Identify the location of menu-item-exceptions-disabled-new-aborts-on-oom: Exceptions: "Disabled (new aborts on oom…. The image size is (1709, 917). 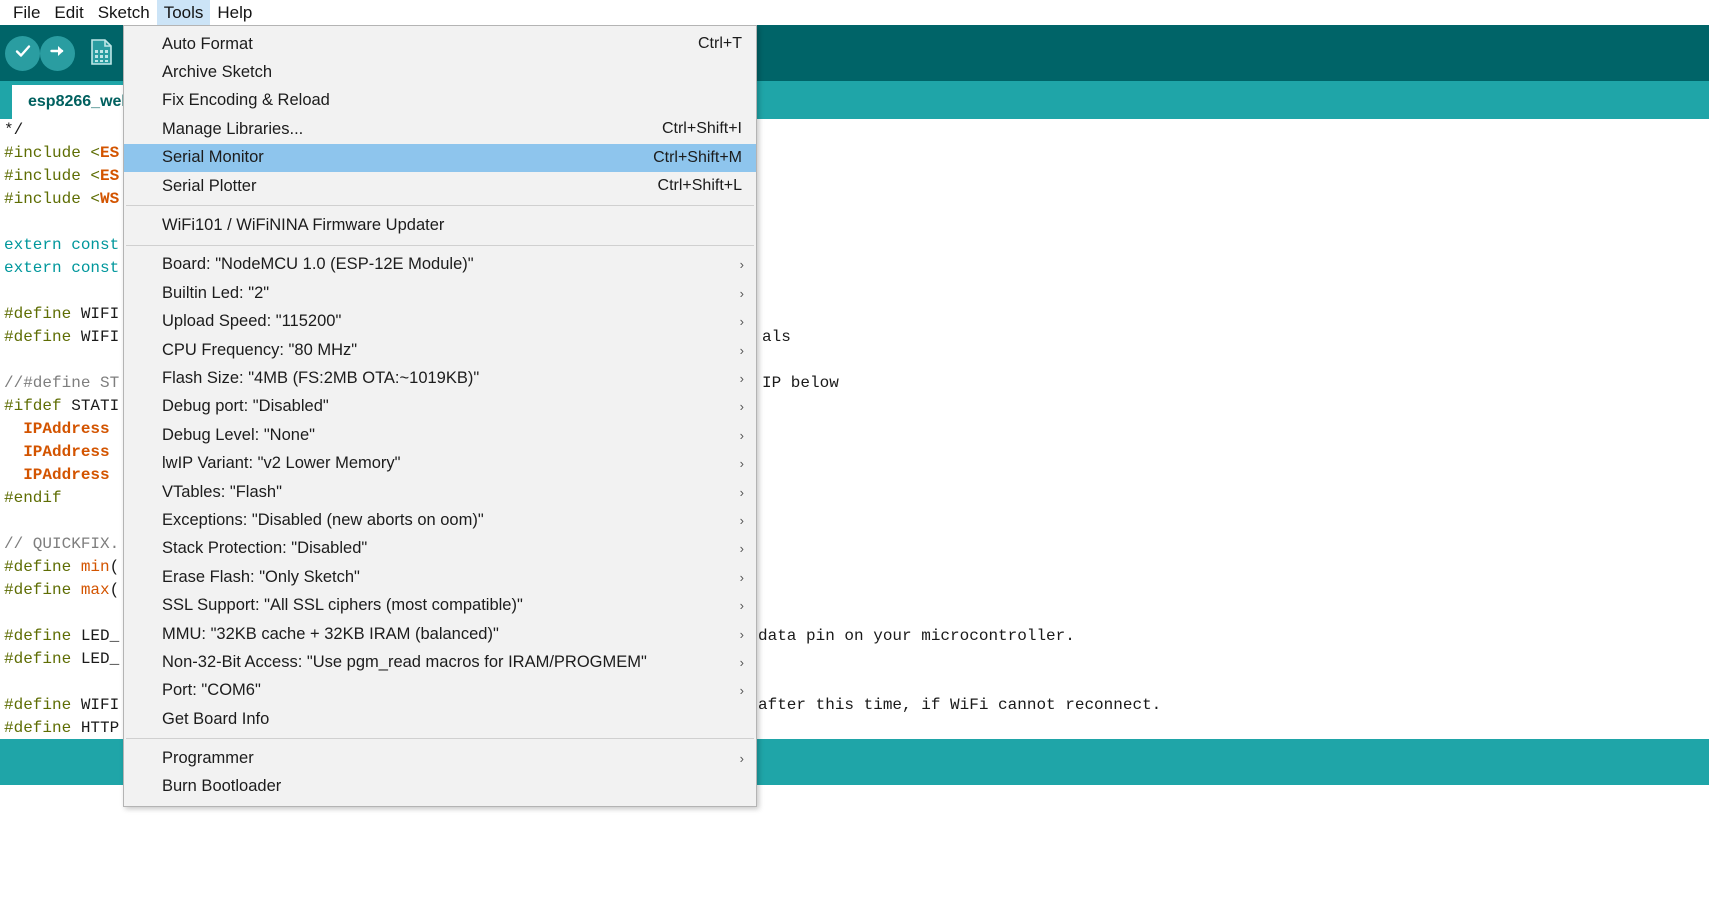
(440, 520).